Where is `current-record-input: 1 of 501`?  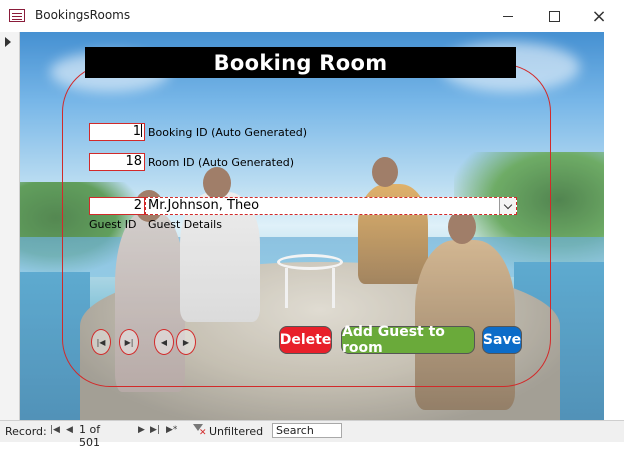 current-record-input: 1 of 501 is located at coordinates (100, 436).